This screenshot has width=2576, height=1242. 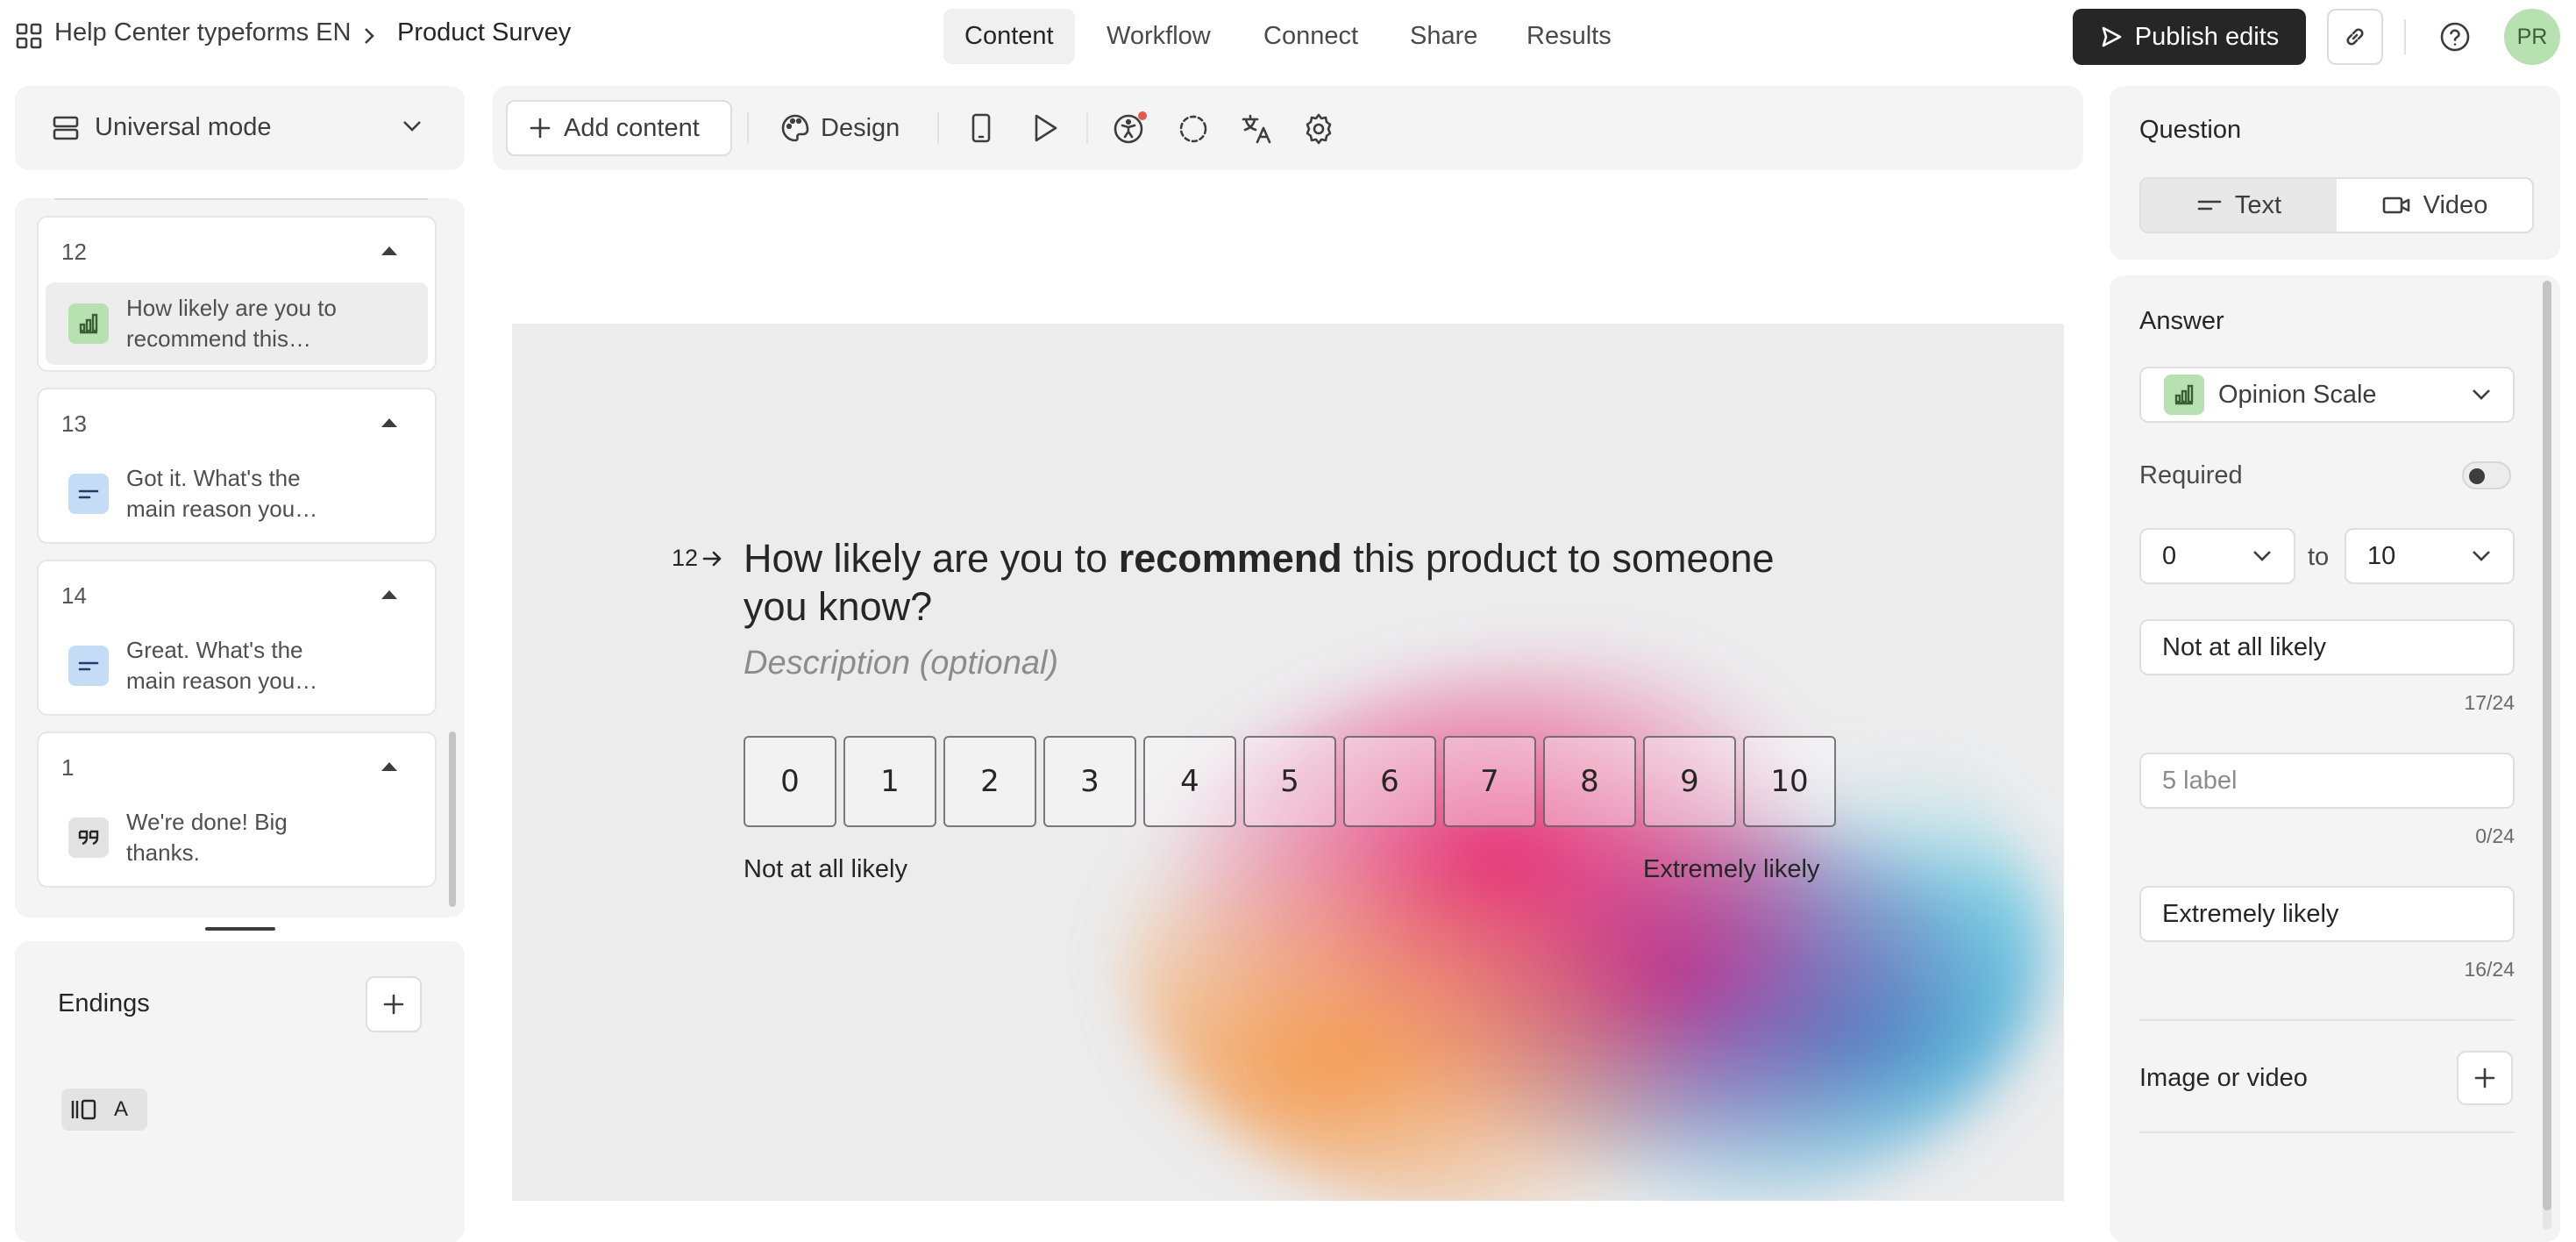 I want to click on add-content-button: Add content, so click(x=619, y=128).